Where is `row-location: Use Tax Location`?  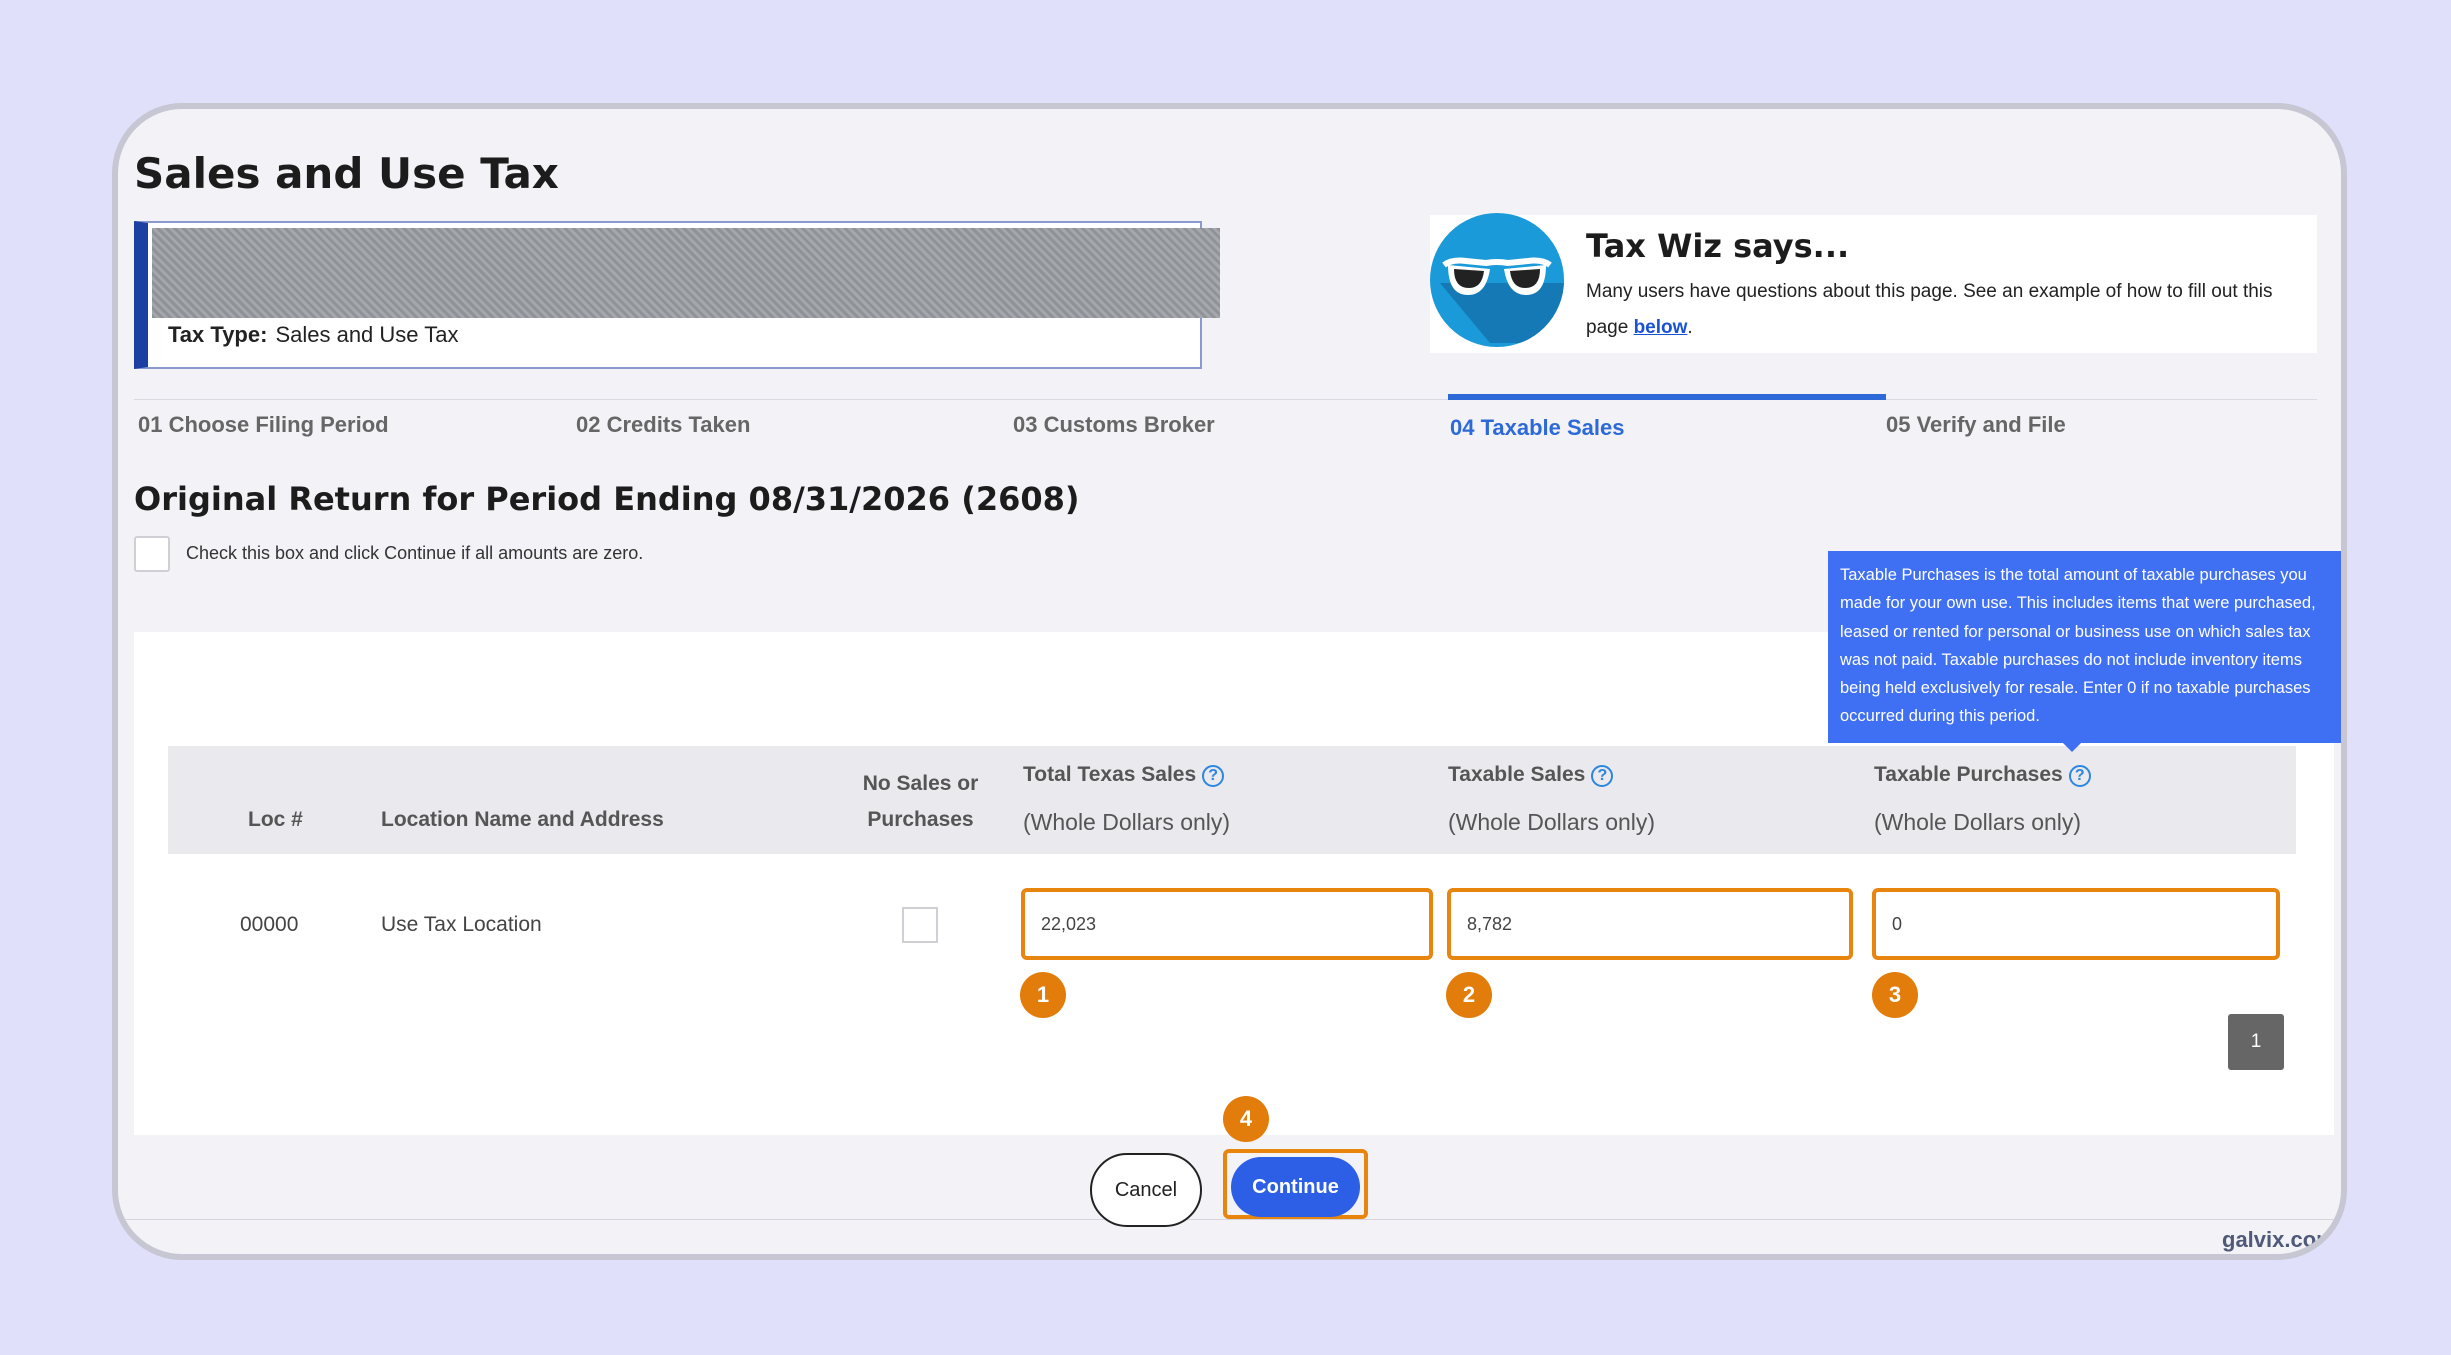
row-location: Use Tax Location is located at coordinates (461, 924).